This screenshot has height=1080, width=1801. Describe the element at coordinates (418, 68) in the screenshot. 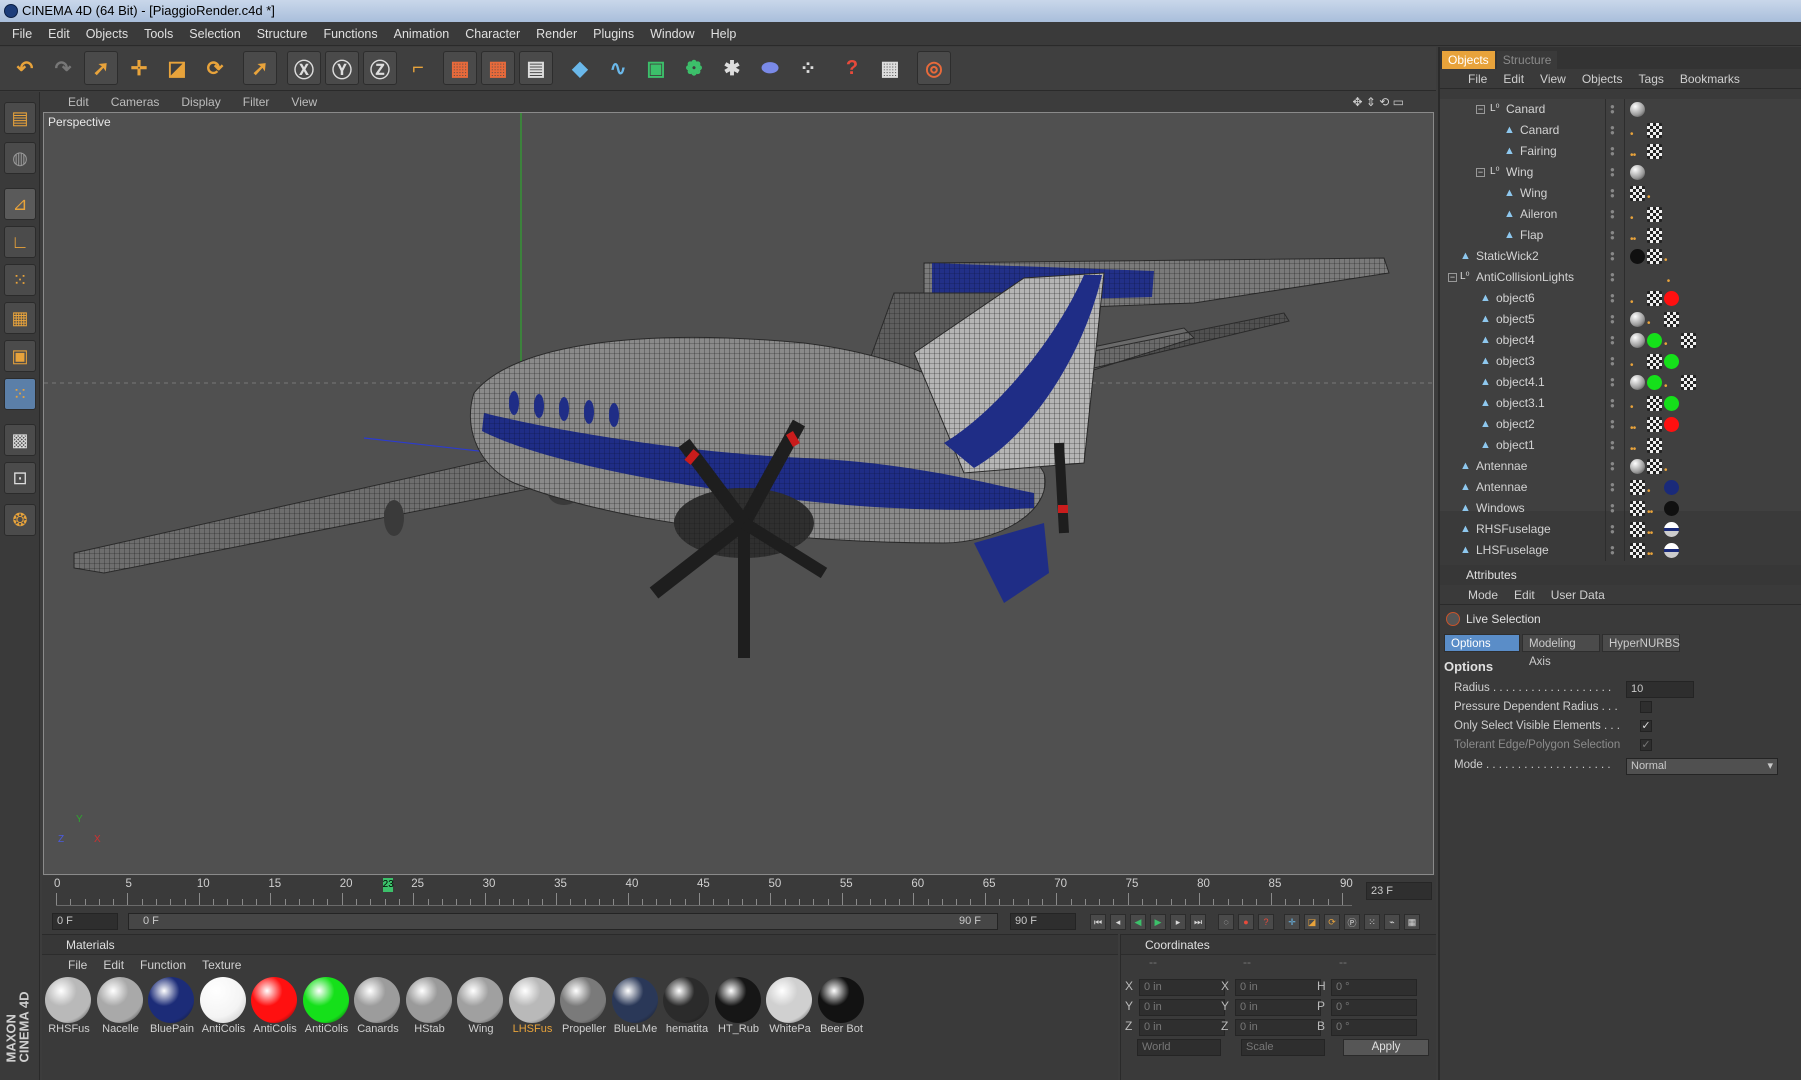

I see `coordinate-system-icon: ⌐` at that location.